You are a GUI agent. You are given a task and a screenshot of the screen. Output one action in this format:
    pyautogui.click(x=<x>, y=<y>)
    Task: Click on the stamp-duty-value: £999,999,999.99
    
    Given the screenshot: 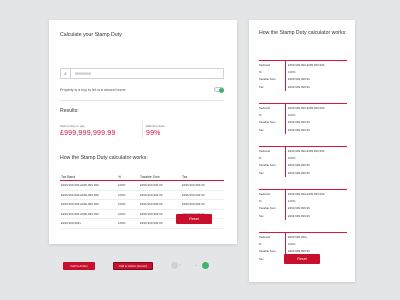 What is the action you would take?
    pyautogui.click(x=88, y=133)
    